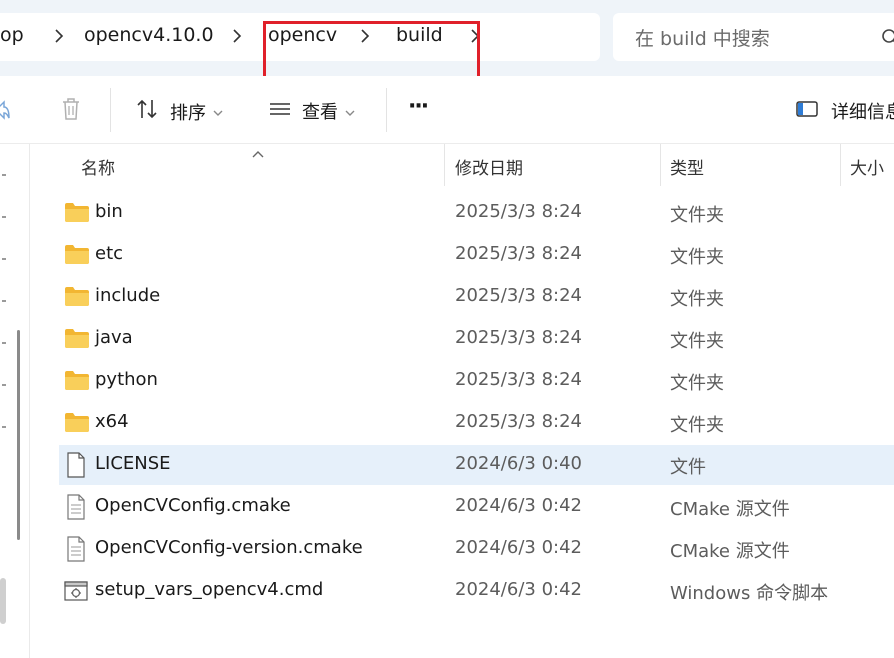 The height and width of the screenshot is (658, 894). What do you see at coordinates (258, 153) in the screenshot?
I see `sort-ascending-icon` at bounding box center [258, 153].